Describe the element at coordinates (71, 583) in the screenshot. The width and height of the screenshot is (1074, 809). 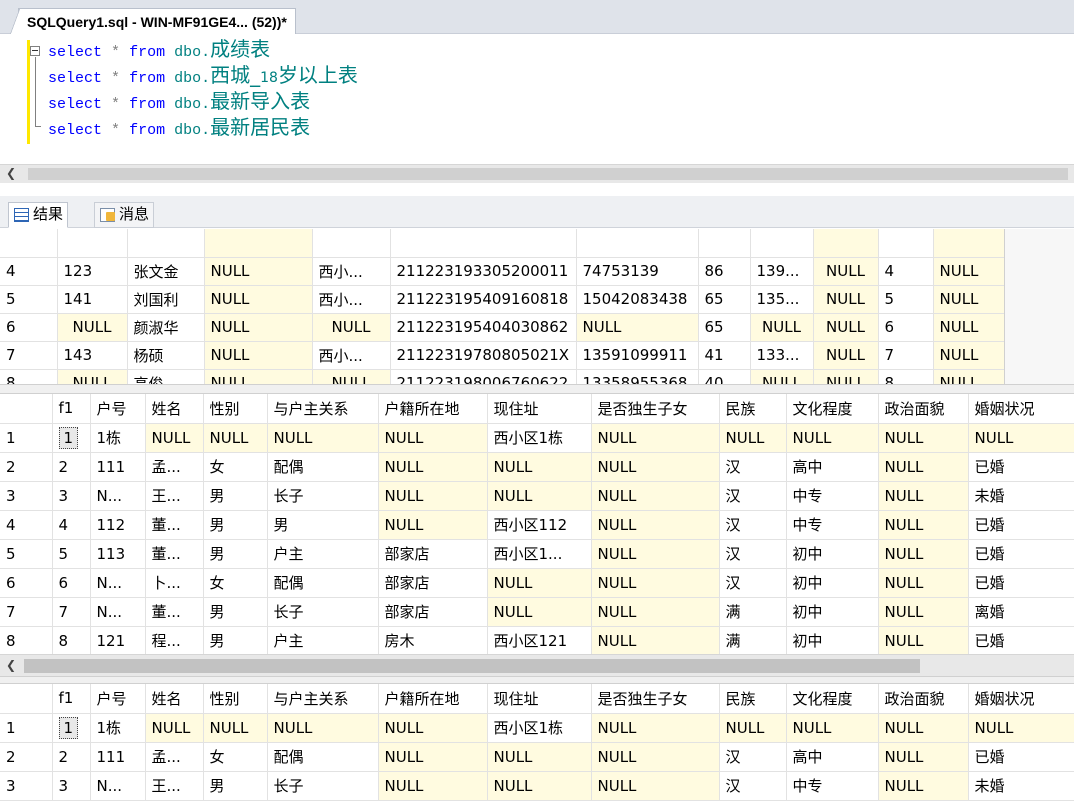
I see `table-cell: 6` at that location.